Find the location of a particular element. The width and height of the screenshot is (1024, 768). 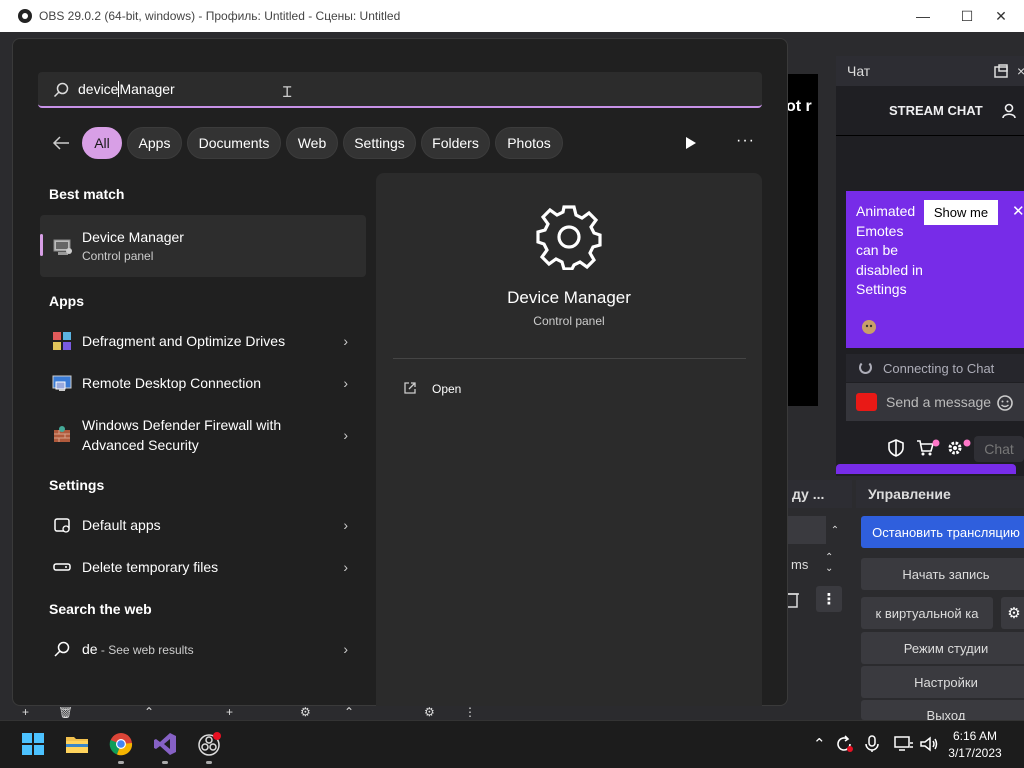

open-external-icon is located at coordinates (410, 388).